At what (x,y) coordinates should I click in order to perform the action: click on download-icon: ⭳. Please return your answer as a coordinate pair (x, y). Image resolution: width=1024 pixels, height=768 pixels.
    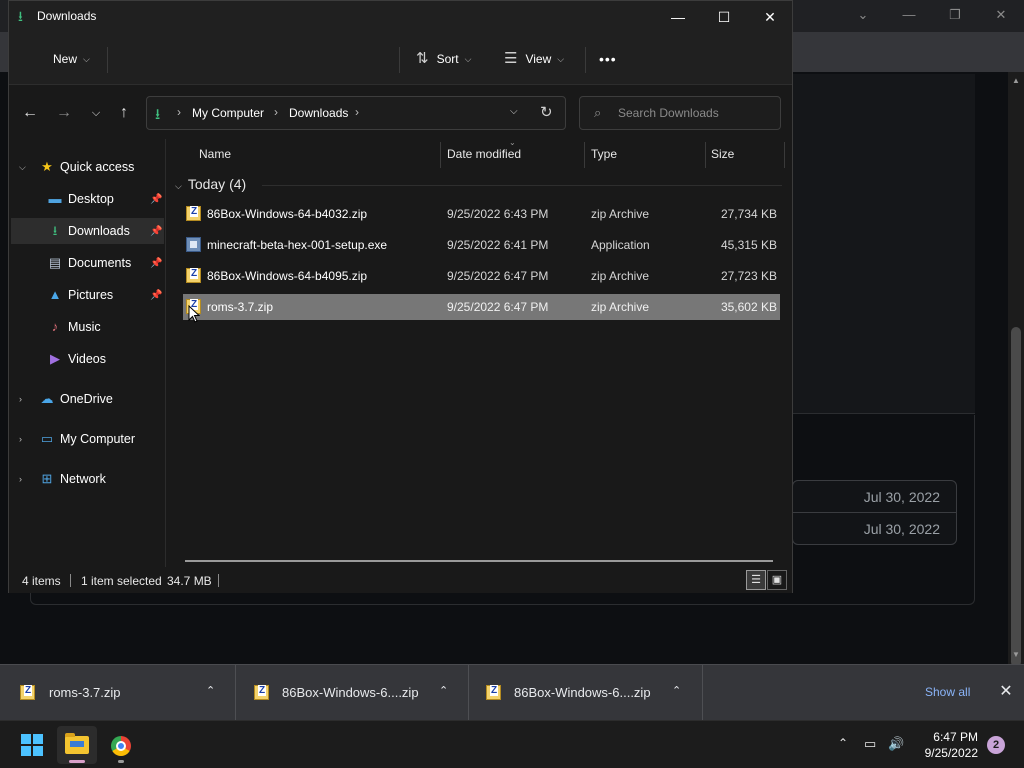
    Looking at the image, I should click on (55, 230).